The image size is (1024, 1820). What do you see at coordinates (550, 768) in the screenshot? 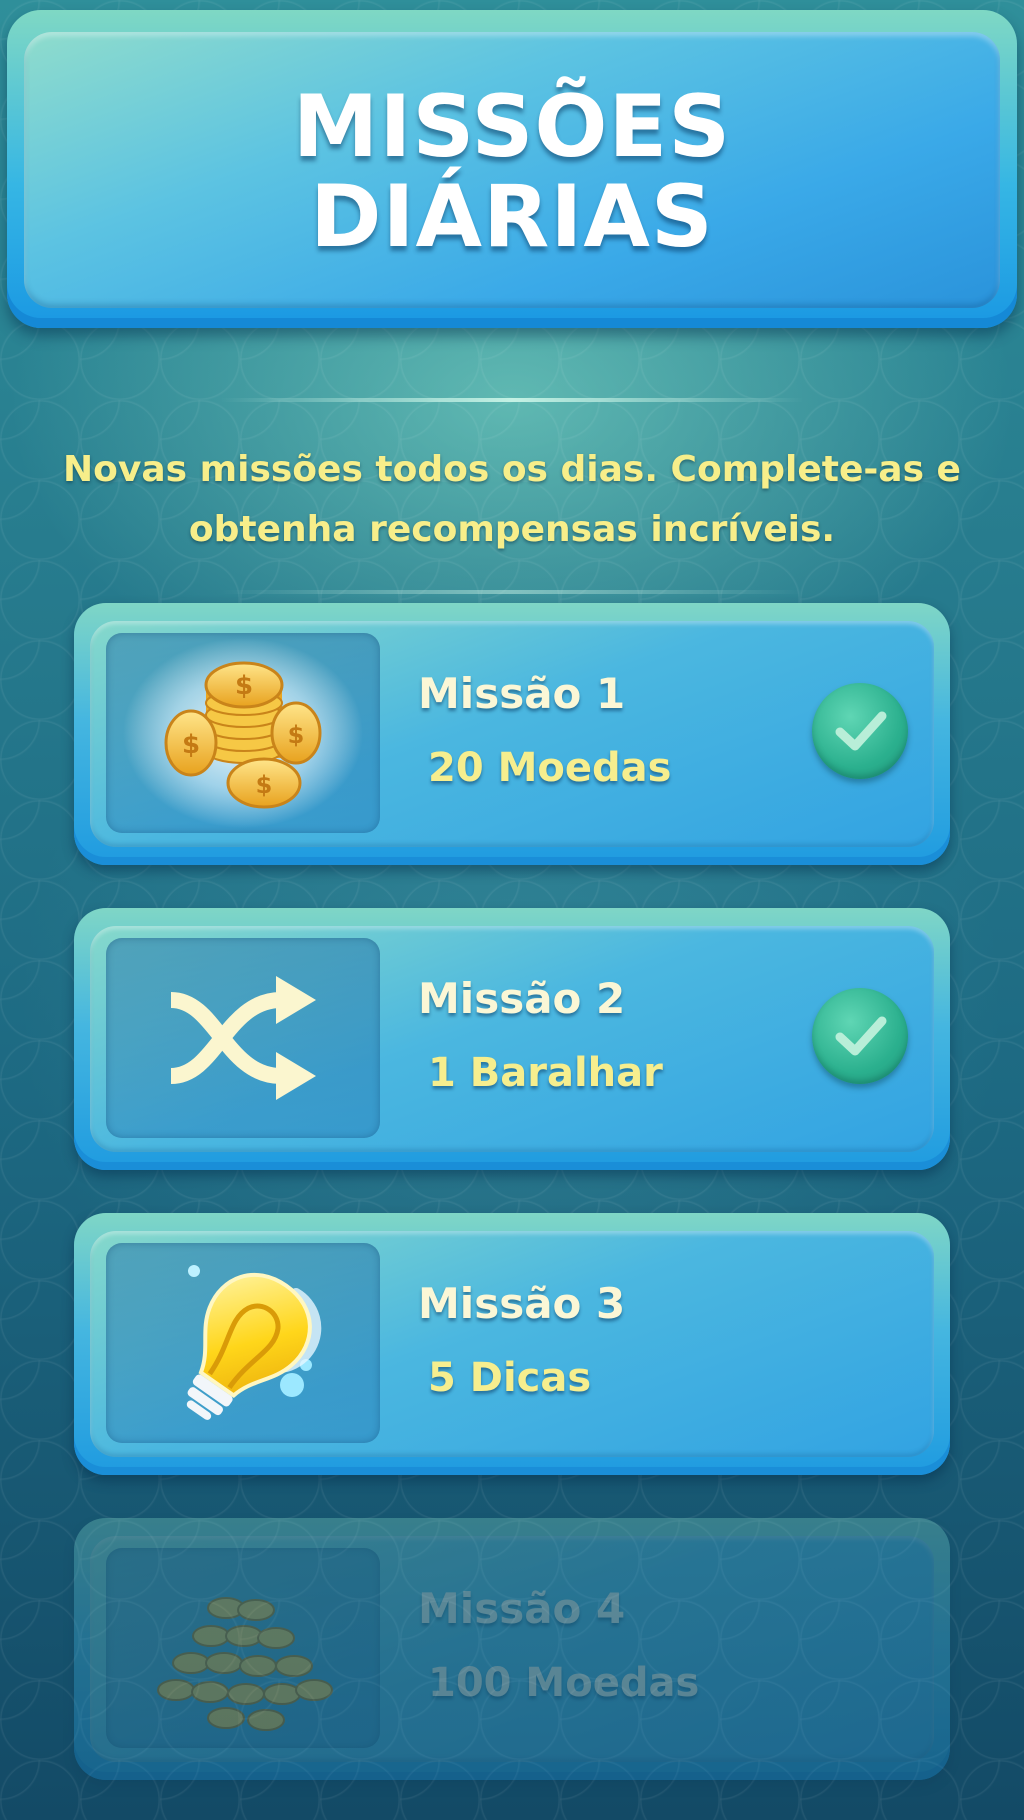
I see `mission-reward: 20 Moedas` at bounding box center [550, 768].